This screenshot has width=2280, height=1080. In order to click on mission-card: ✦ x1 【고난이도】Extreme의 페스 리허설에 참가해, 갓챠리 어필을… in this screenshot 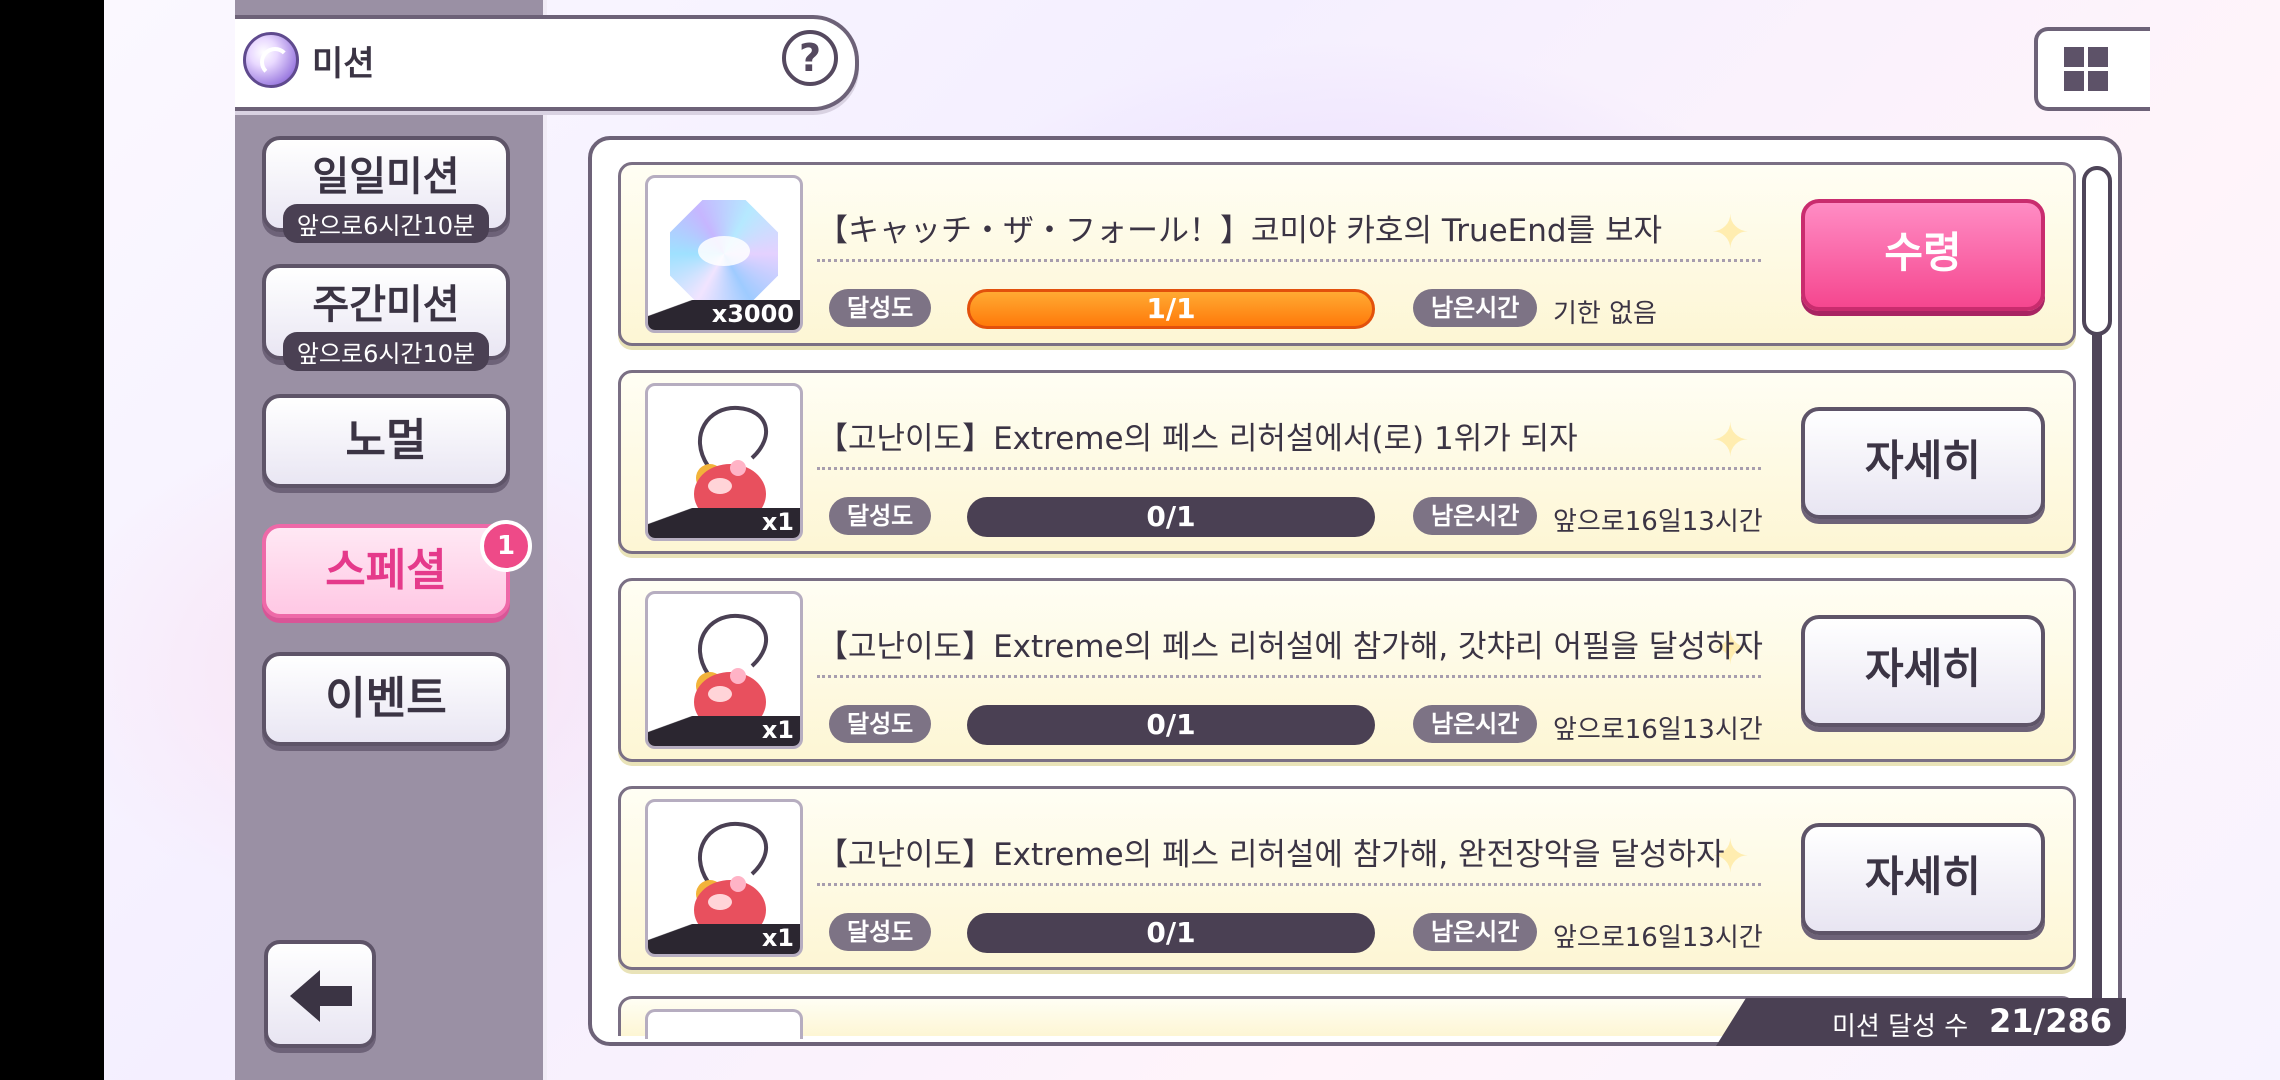, I will do `click(1347, 670)`.